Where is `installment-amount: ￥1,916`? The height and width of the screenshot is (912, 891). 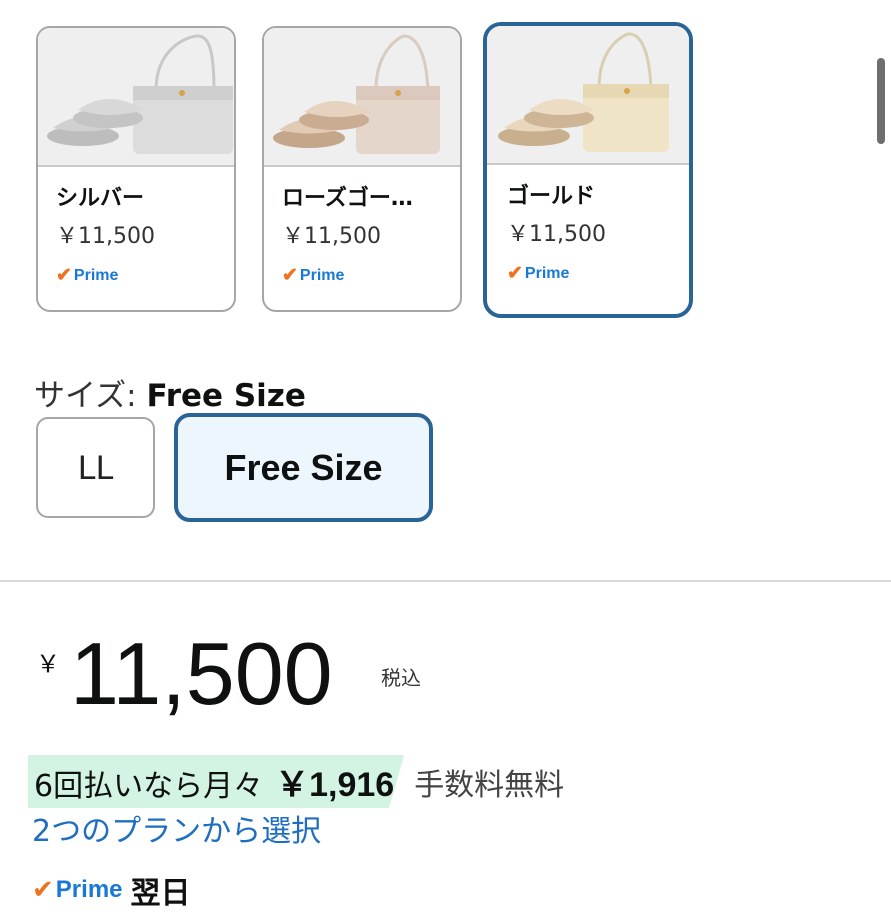
installment-amount: ￥1,916 is located at coordinates (335, 785).